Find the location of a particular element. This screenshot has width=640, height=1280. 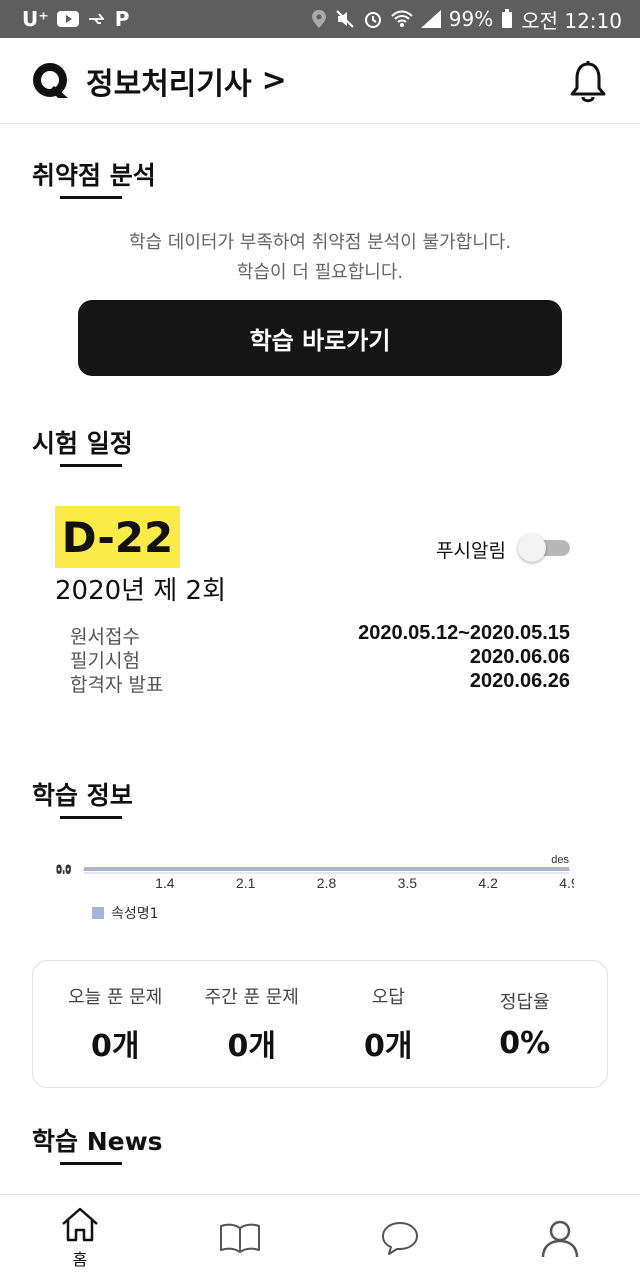

bottom-navigation: 홈 is located at coordinates (320, 1237).